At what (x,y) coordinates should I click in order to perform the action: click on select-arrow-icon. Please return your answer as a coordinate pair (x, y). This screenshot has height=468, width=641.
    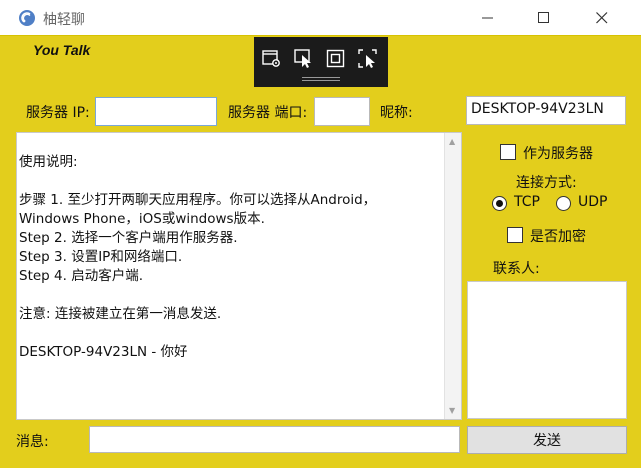
    Looking at the image, I should click on (302, 58).